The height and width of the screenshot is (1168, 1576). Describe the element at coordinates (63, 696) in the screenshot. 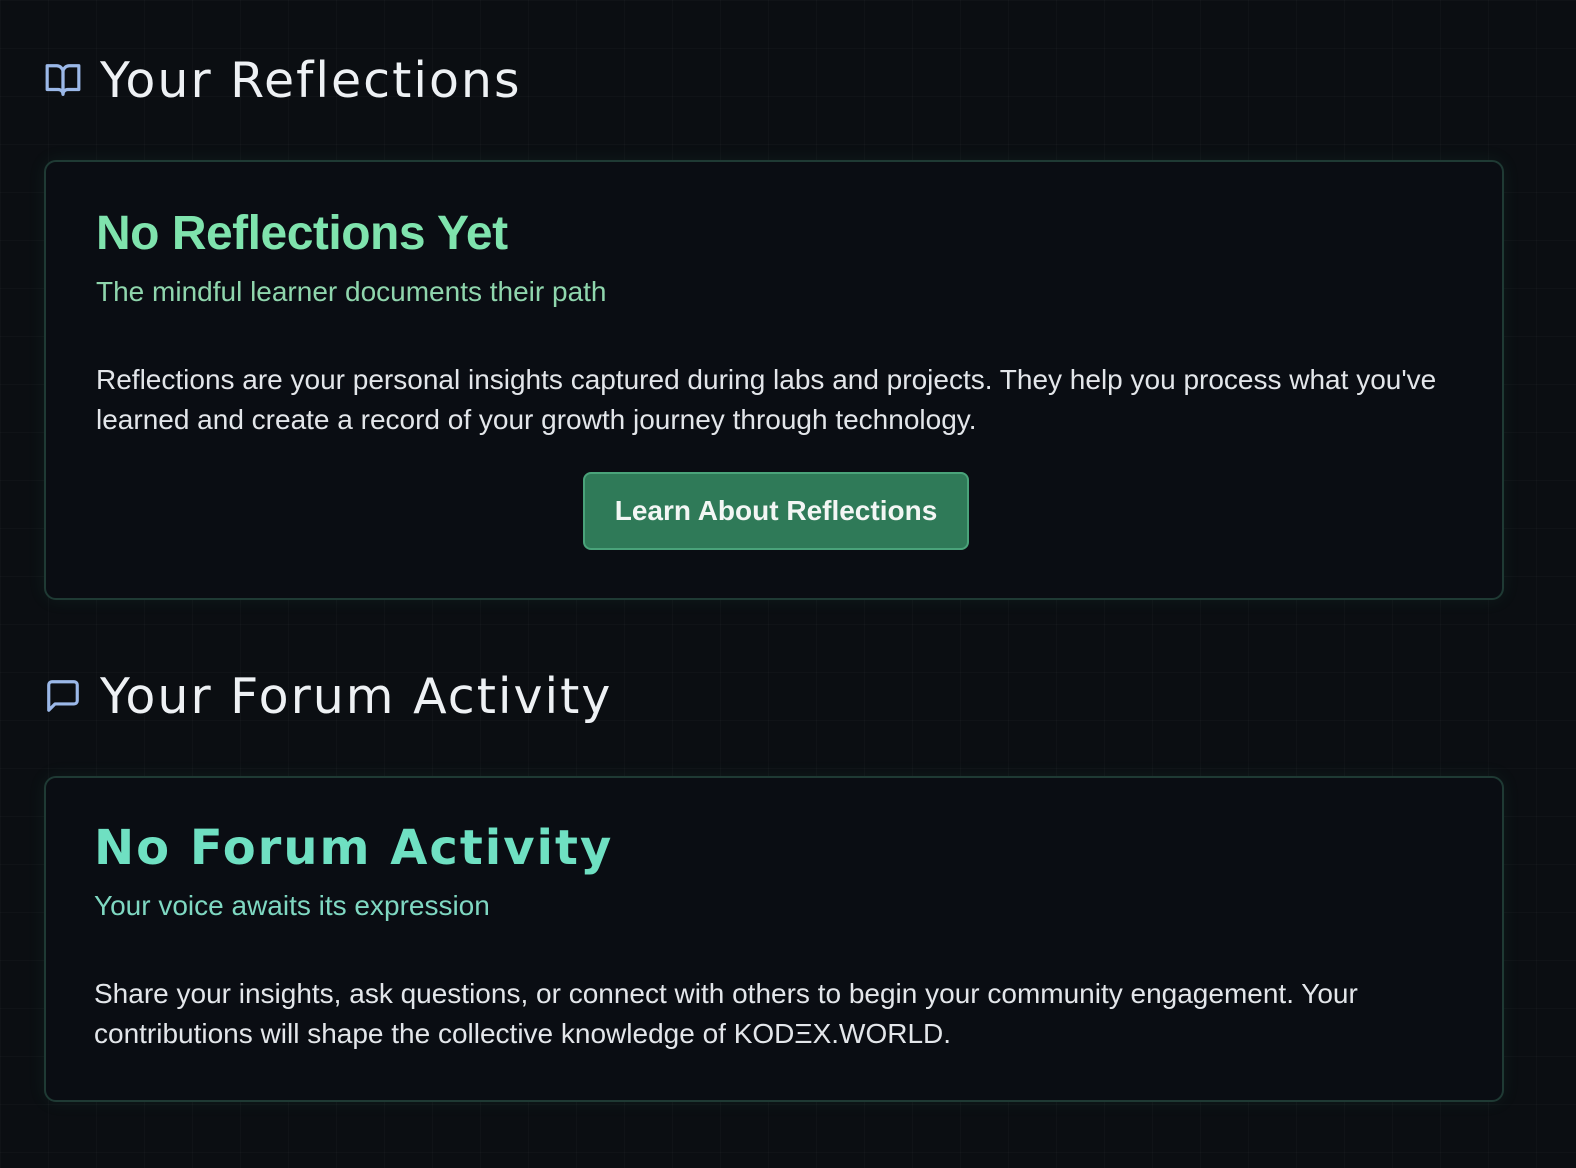

I see `message-square-icon` at that location.